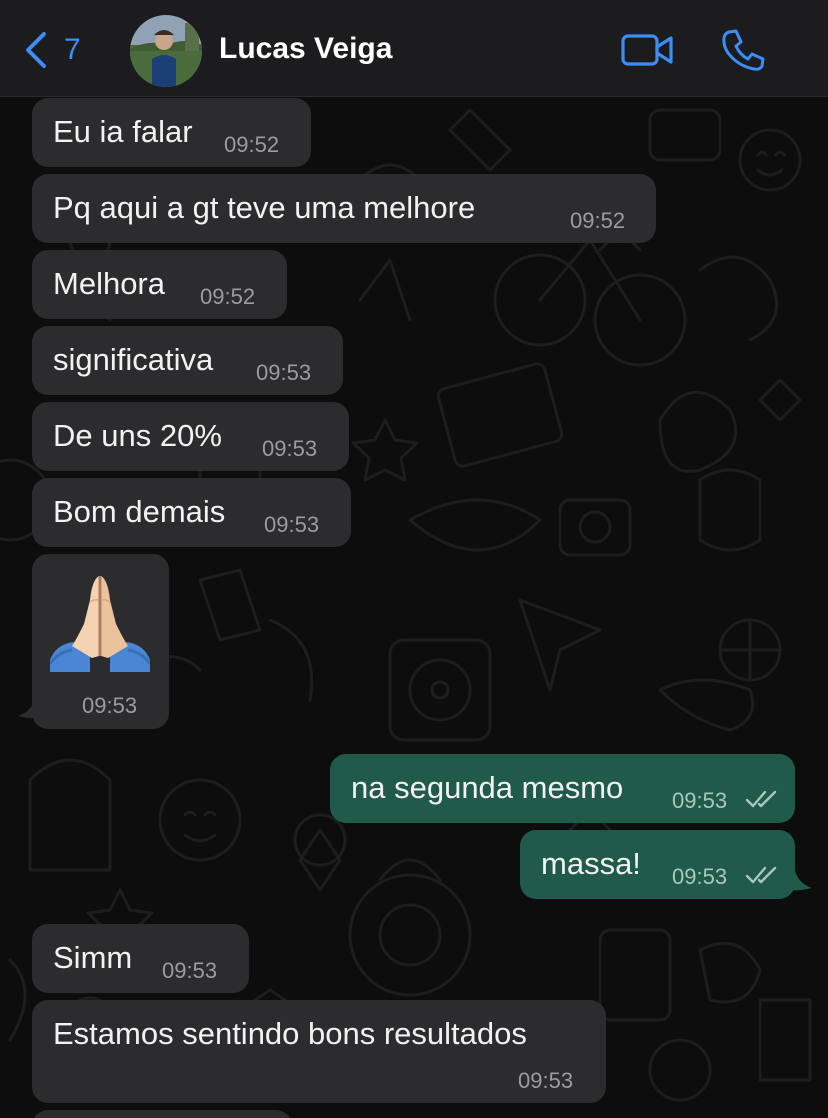 This screenshot has width=828, height=1118. I want to click on message-bubble-outgoing: massa! 09:53, so click(657, 864).